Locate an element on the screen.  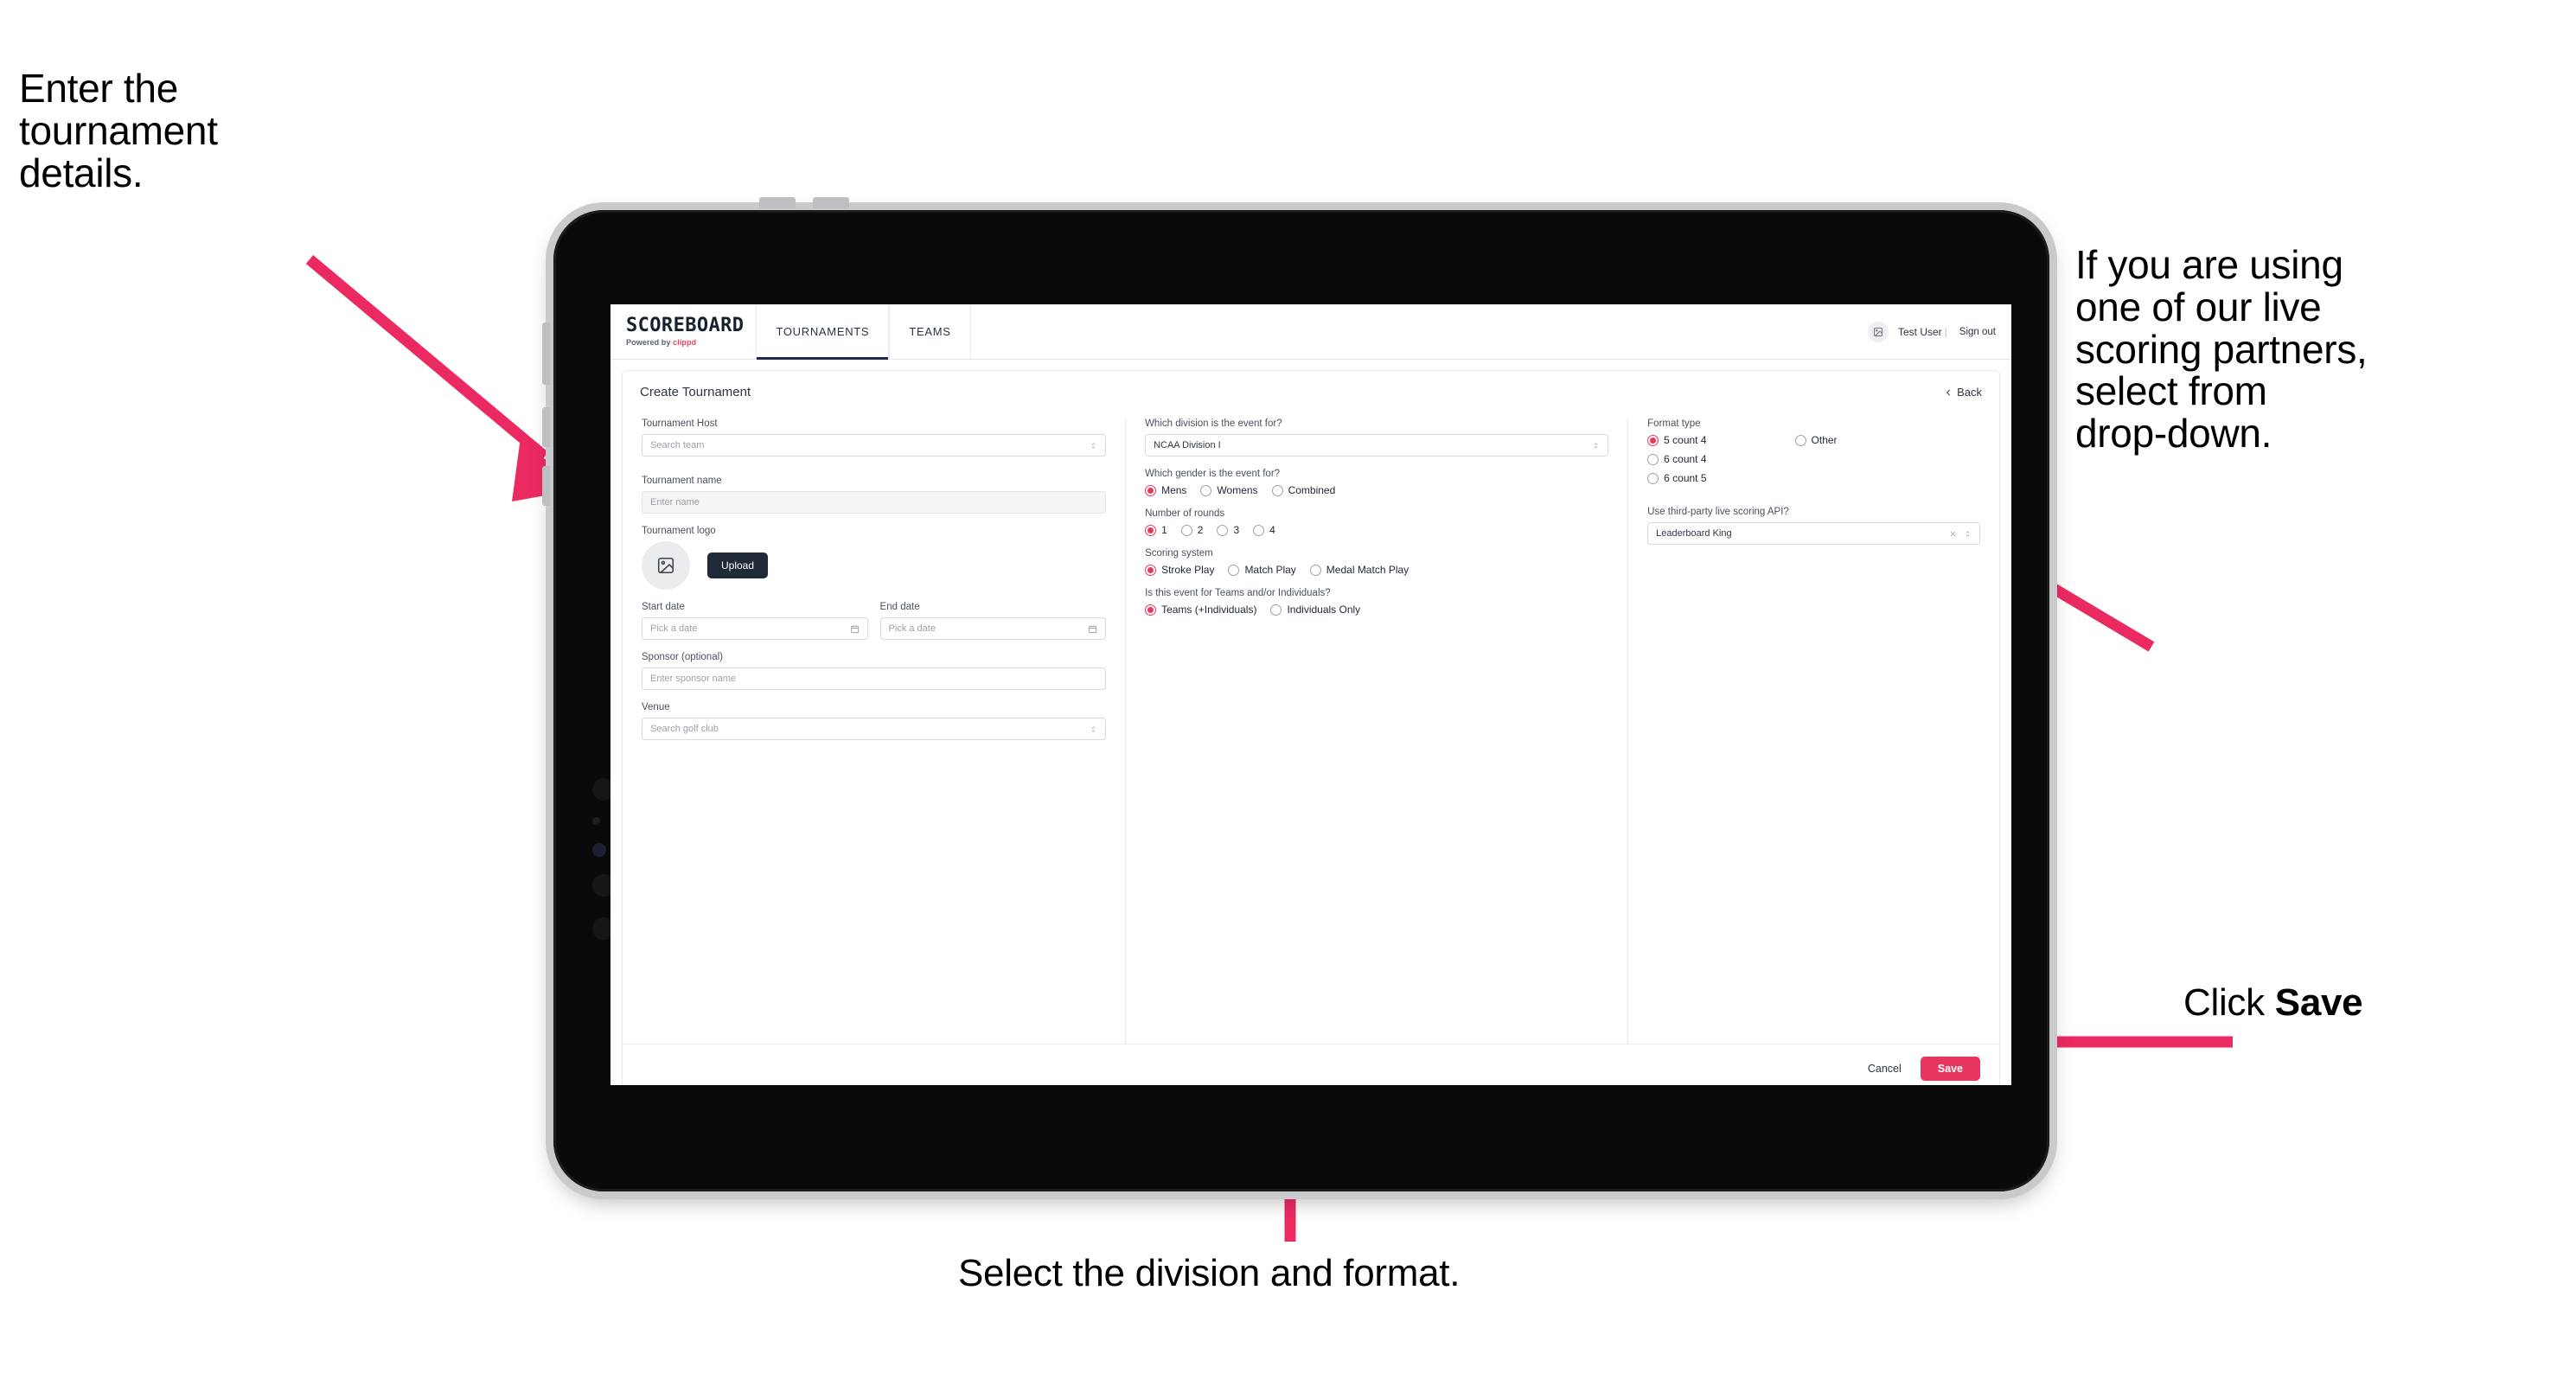
back-label: Back is located at coordinates (1970, 392).